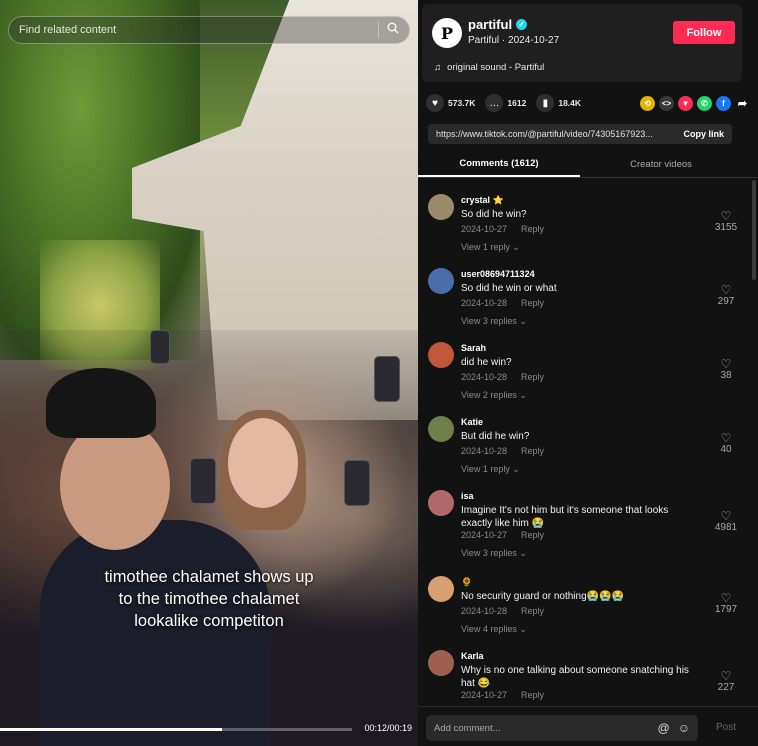  I want to click on commenter-name: isa, so click(467, 496).